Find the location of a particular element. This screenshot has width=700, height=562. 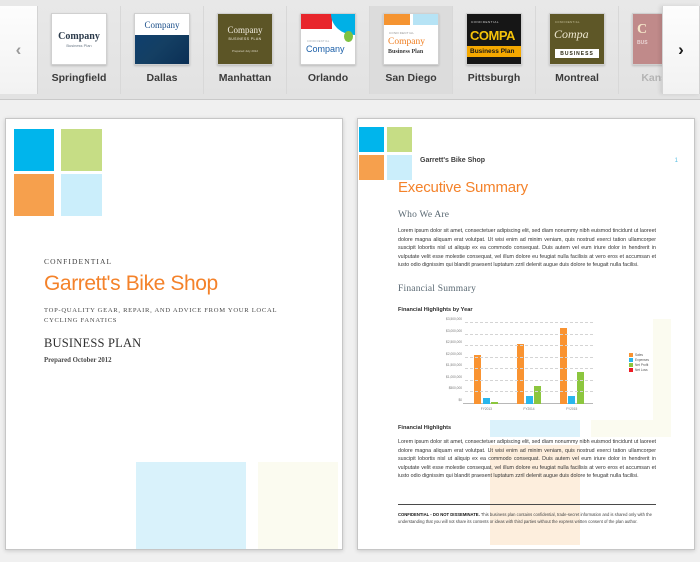

cover-color-block-pale-blue is located at coordinates (81, 195).